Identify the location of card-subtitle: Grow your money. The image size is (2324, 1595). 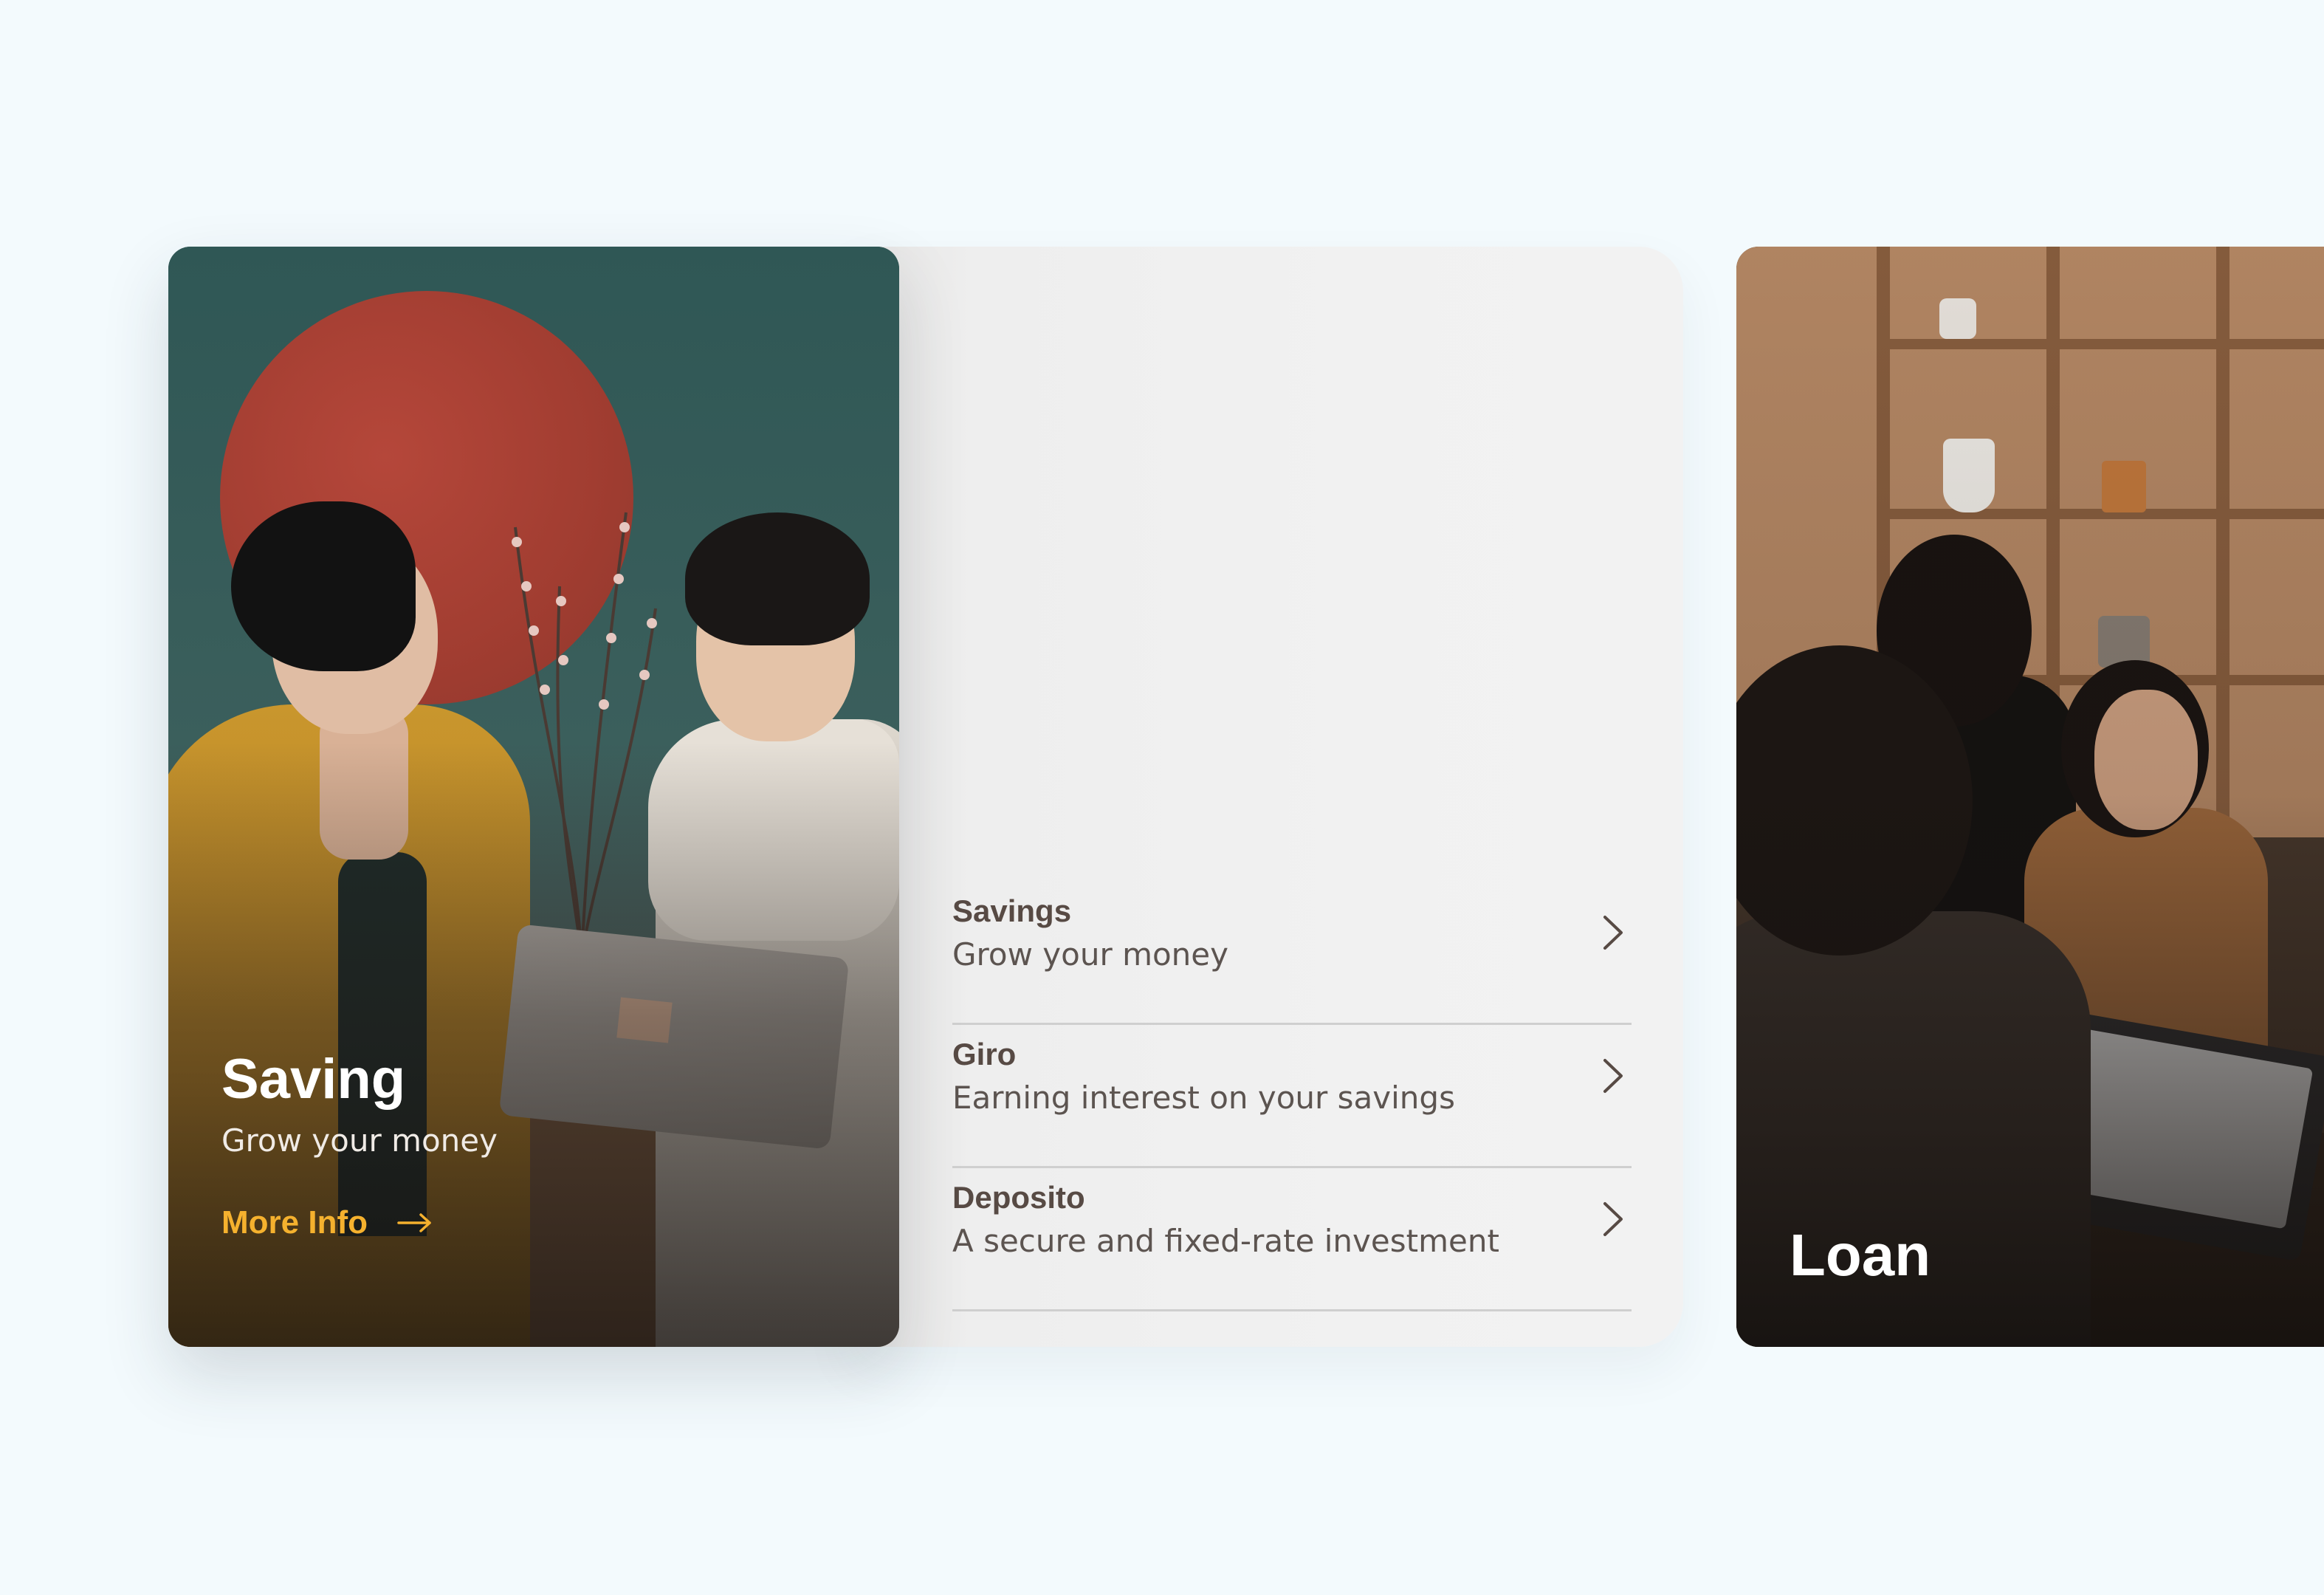
(359, 1140).